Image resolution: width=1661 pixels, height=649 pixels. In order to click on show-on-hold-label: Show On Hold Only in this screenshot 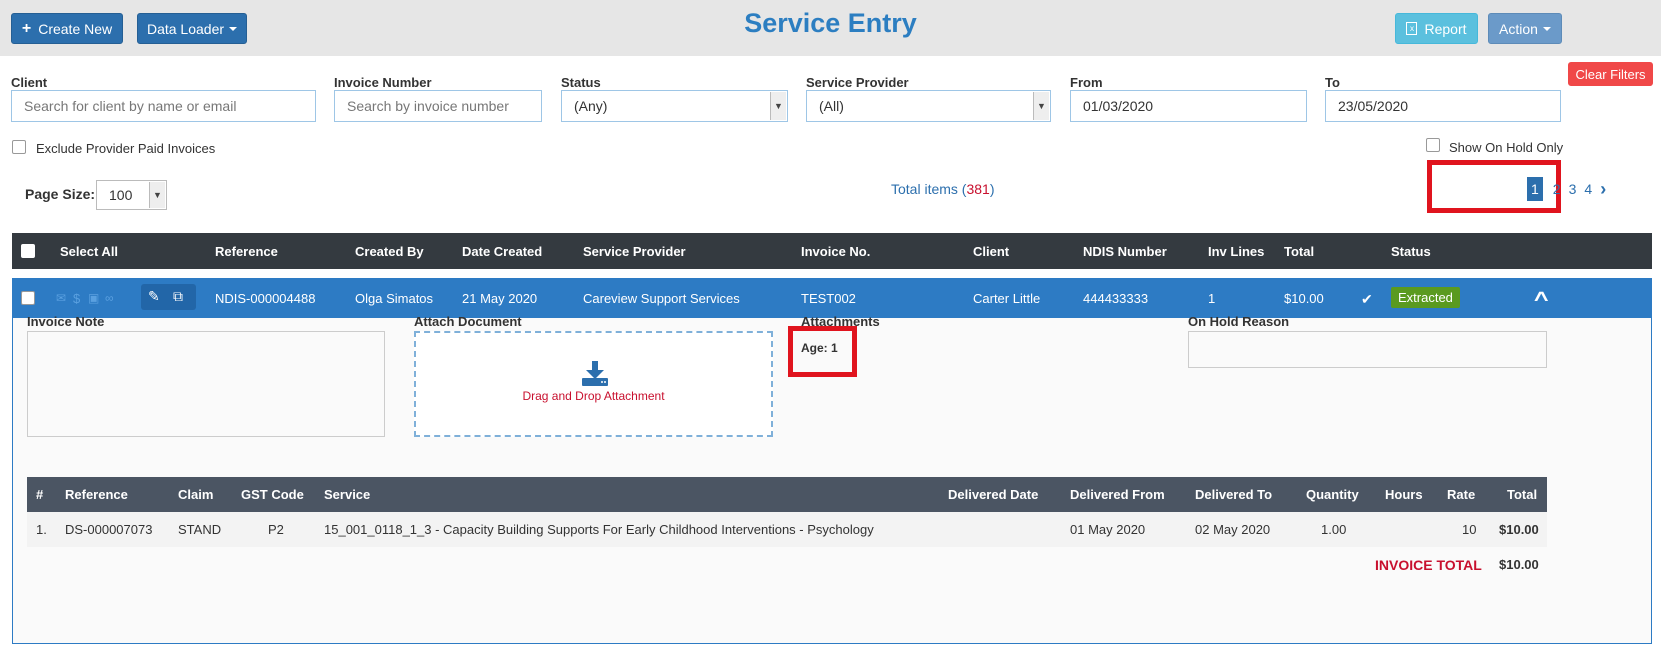, I will do `click(1506, 147)`.